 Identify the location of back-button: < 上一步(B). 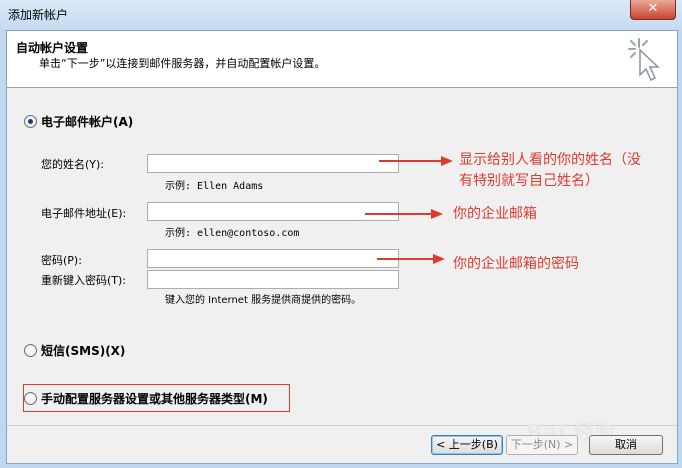
(467, 445).